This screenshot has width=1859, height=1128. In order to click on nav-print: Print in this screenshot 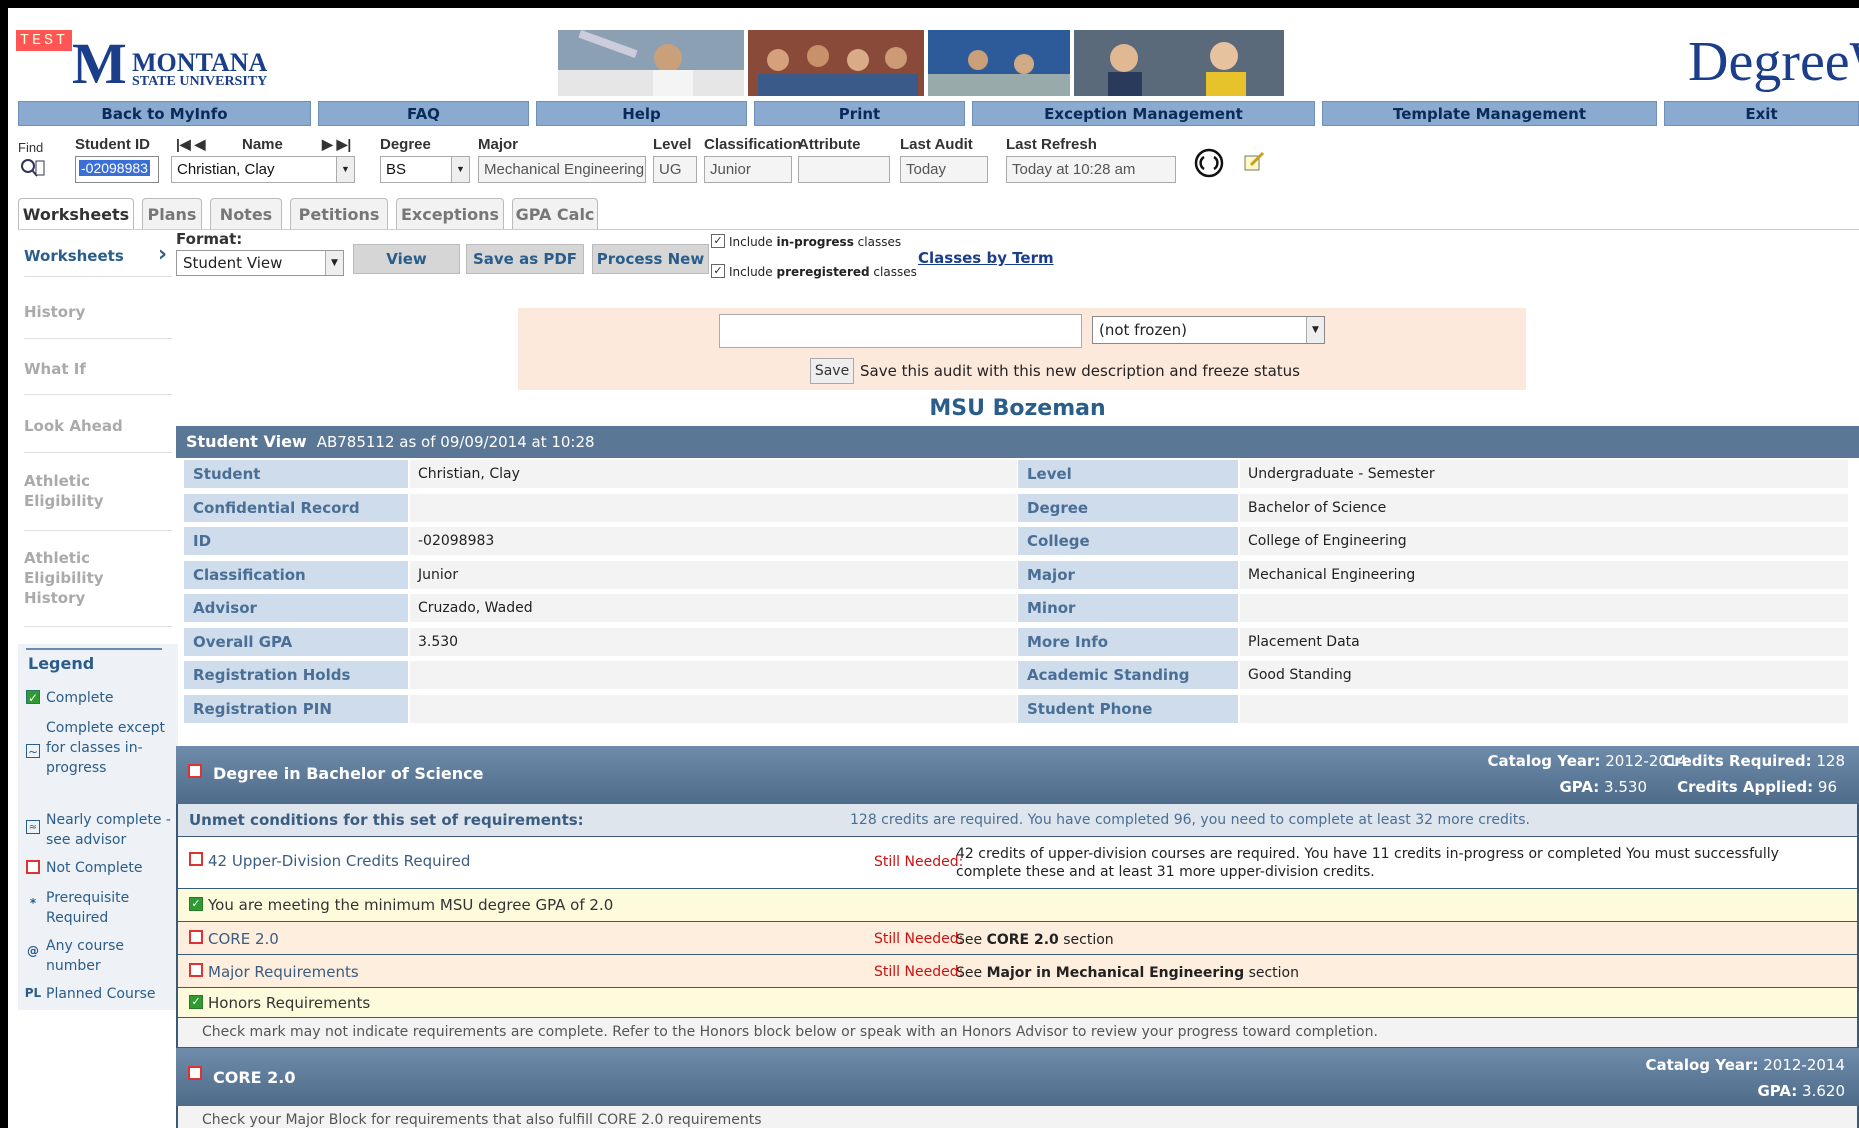, I will do `click(859, 113)`.